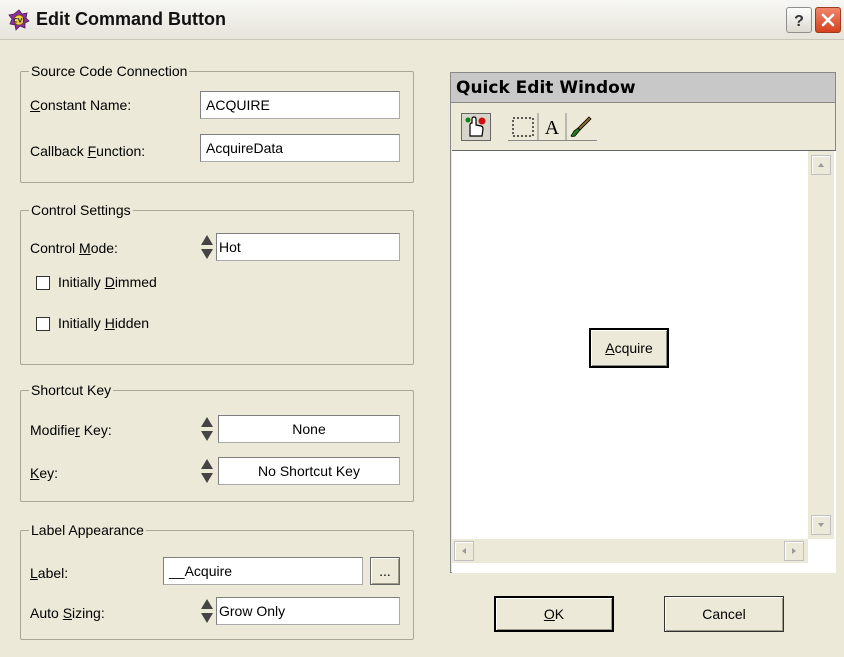 The height and width of the screenshot is (657, 844). I want to click on key-label: Key:, so click(44, 473).